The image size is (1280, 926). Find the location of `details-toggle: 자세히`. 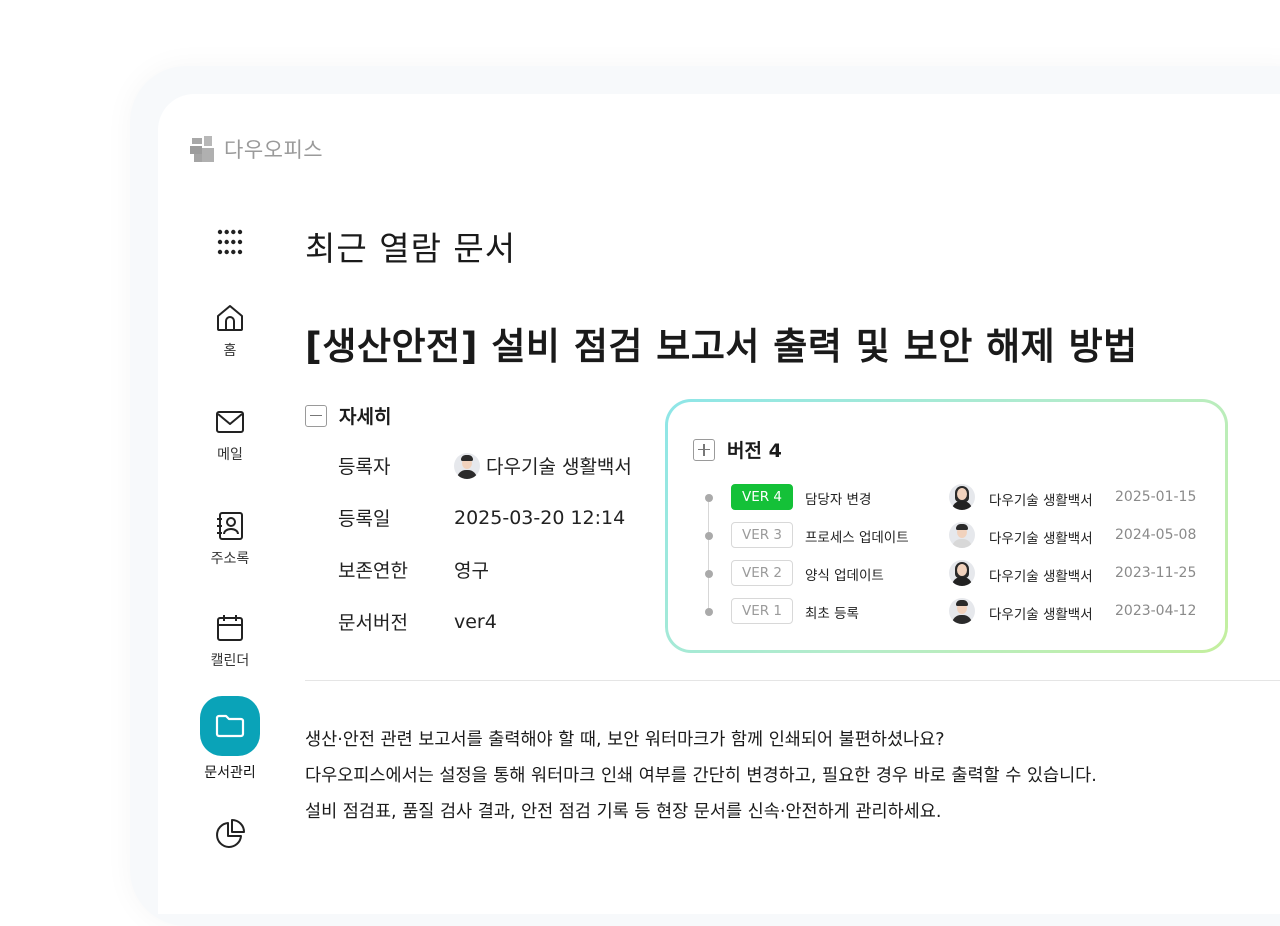

details-toggle: 자세히 is located at coordinates (348, 415).